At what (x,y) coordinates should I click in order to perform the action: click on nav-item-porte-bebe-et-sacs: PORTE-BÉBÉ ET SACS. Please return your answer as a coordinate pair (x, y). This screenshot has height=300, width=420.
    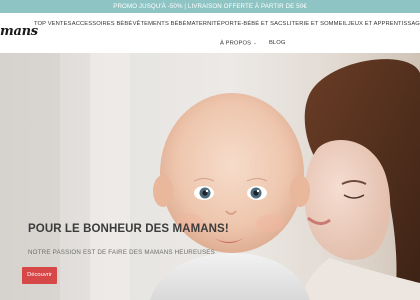
    Looking at the image, I should click on (253, 24).